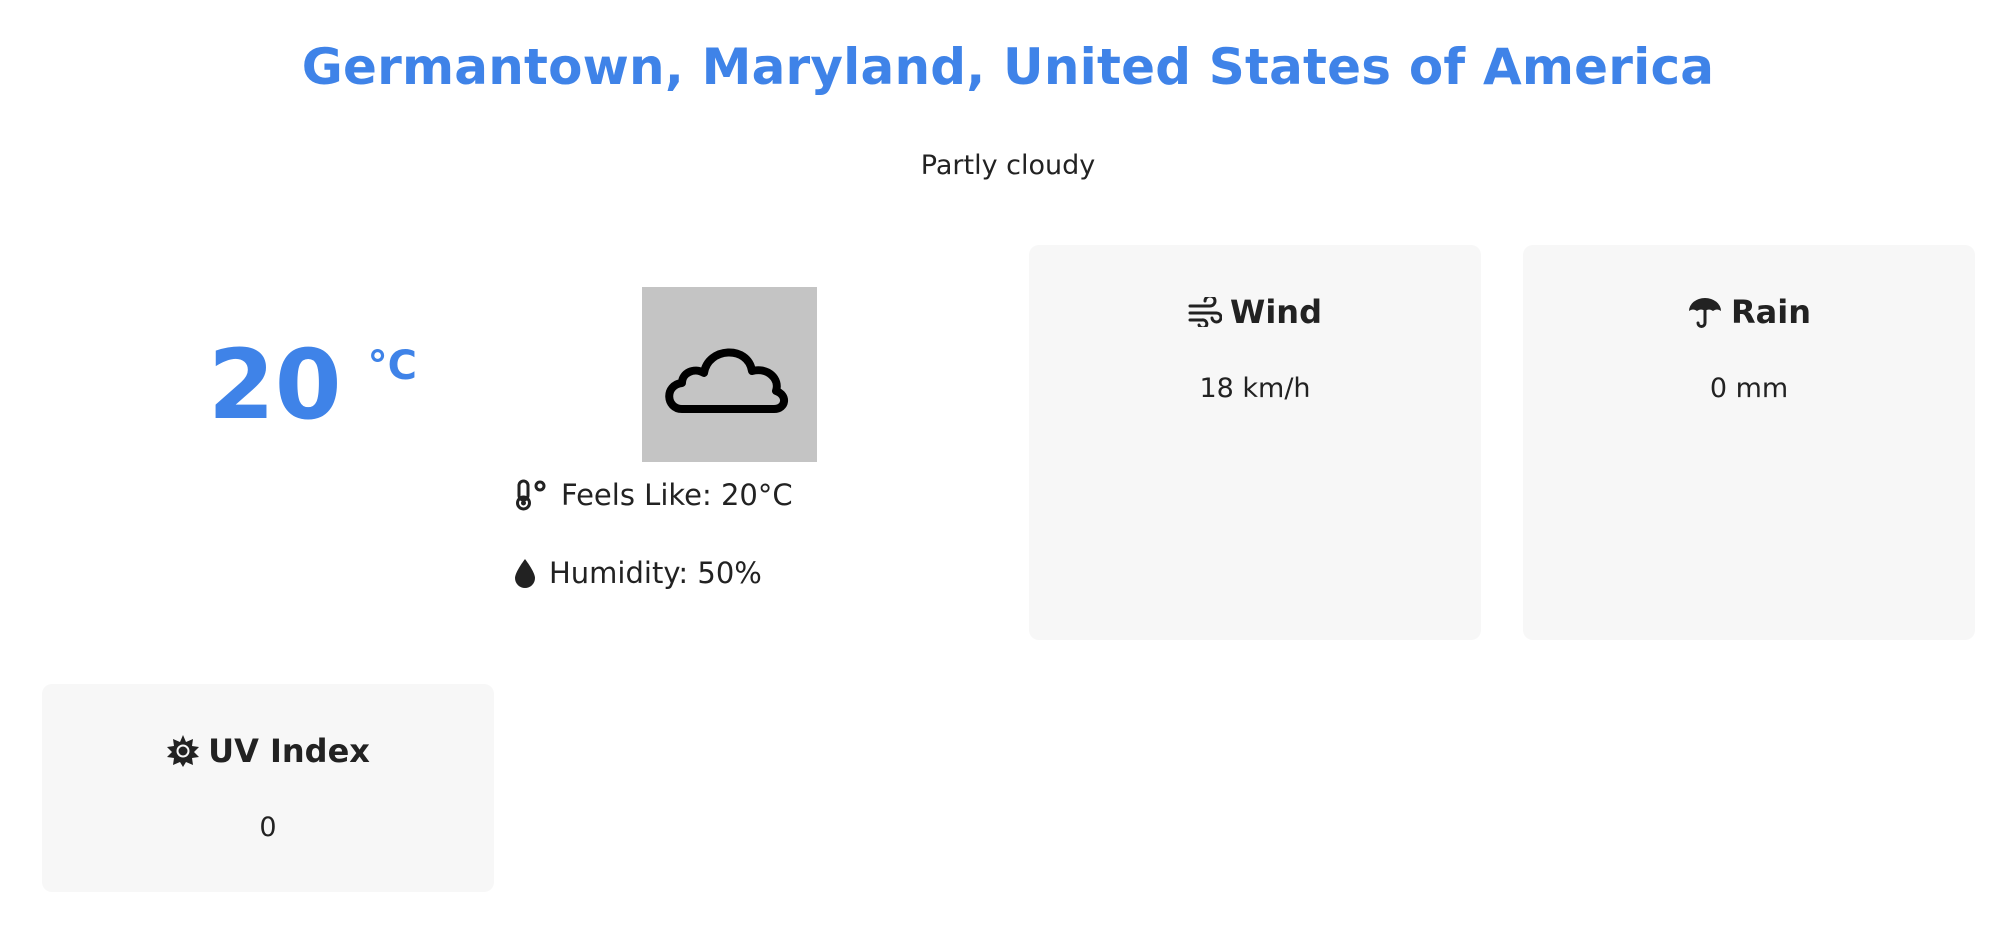 Image resolution: width=2016 pixels, height=931 pixels. What do you see at coordinates (1255, 442) in the screenshot?
I see `wind-card: Wind 18 km/h` at bounding box center [1255, 442].